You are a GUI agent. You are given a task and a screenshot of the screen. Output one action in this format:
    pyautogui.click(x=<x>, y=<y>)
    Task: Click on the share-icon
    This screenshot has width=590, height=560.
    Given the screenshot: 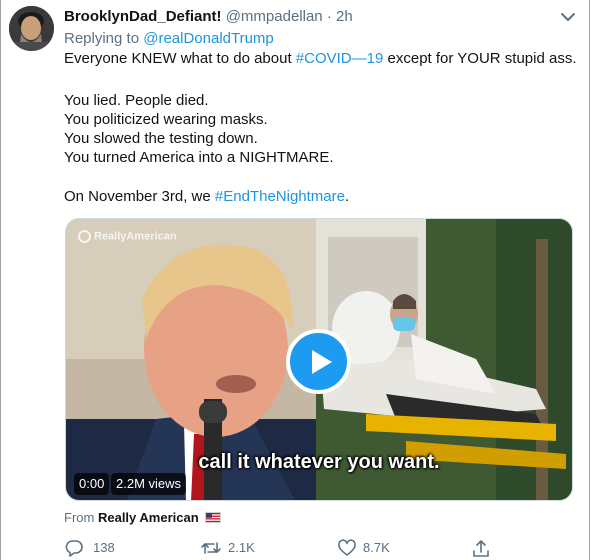 What is the action you would take?
    pyautogui.click(x=481, y=548)
    